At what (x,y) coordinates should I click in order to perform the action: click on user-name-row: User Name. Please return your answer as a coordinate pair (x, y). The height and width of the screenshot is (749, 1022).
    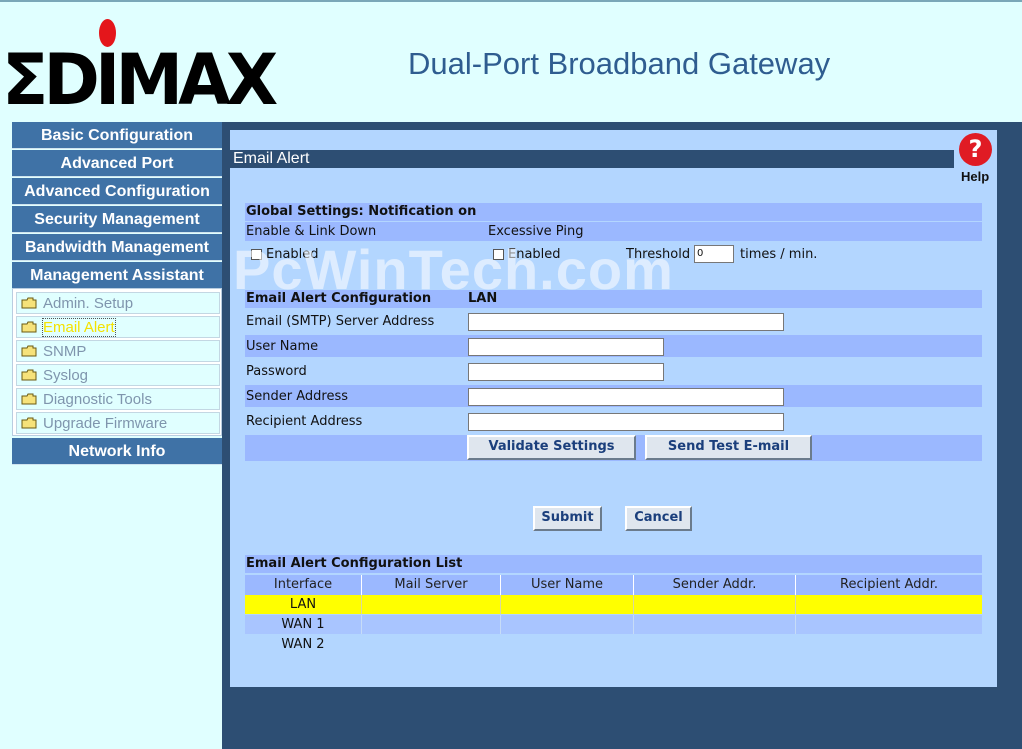
    Looking at the image, I should click on (613, 346).